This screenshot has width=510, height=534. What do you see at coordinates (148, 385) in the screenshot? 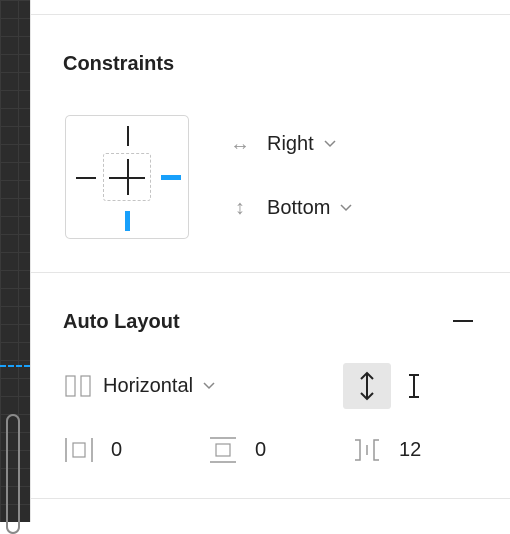
I see `layout-direction-value: Horizontal` at bounding box center [148, 385].